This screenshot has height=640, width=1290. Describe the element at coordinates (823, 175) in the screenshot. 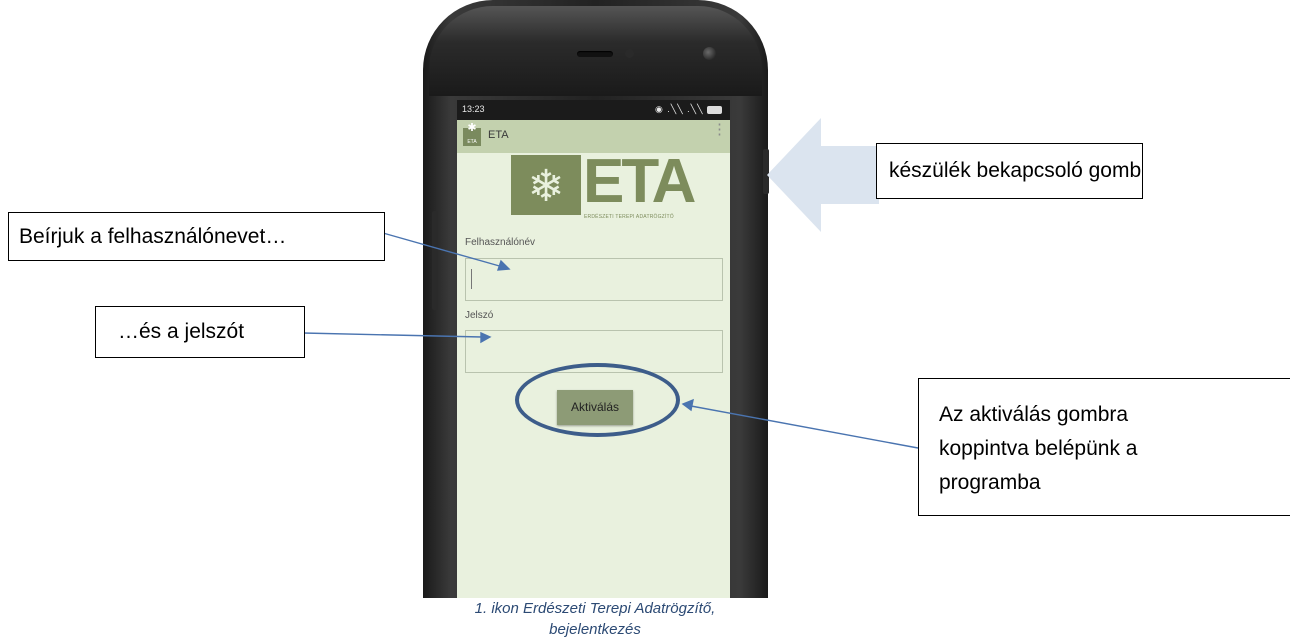

I see `power-arrow-icon` at that location.